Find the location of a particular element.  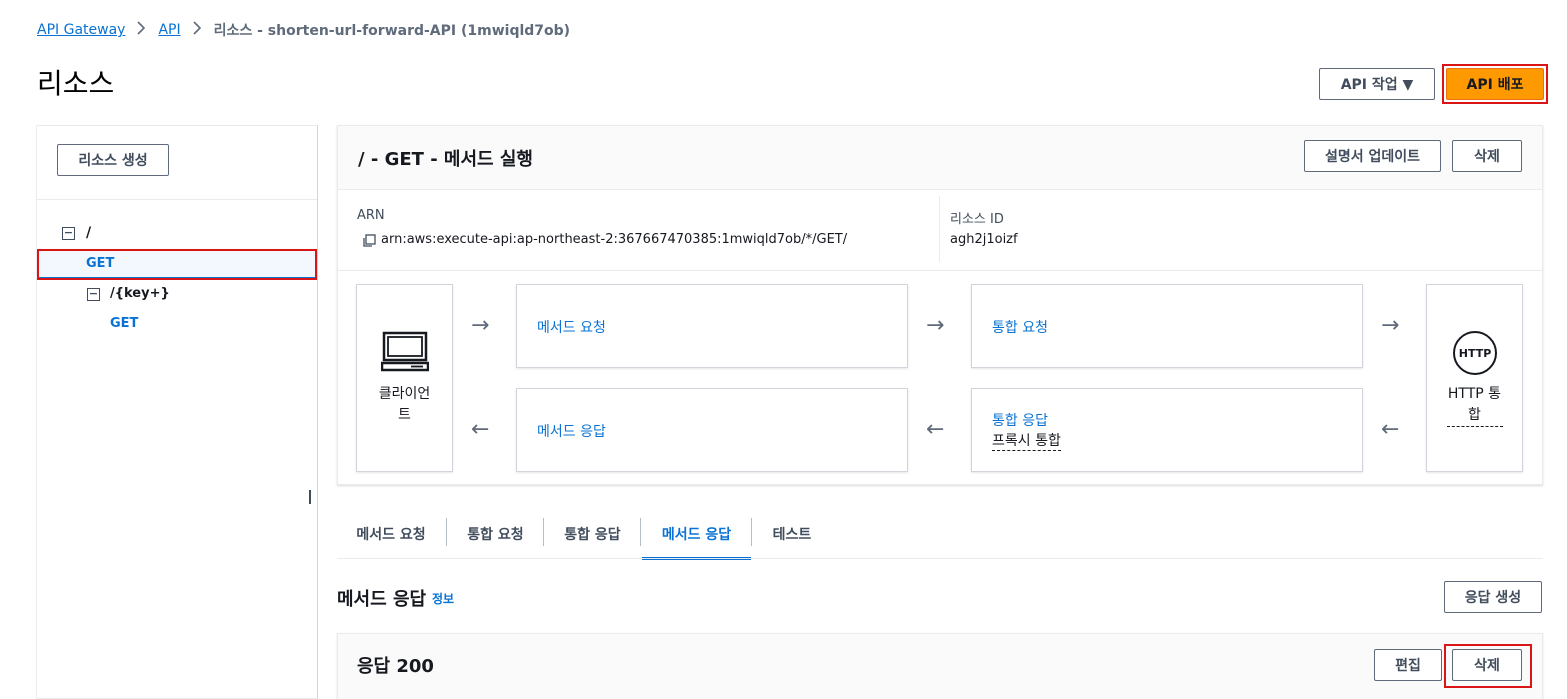

tree-item-root: / is located at coordinates (88, 233).